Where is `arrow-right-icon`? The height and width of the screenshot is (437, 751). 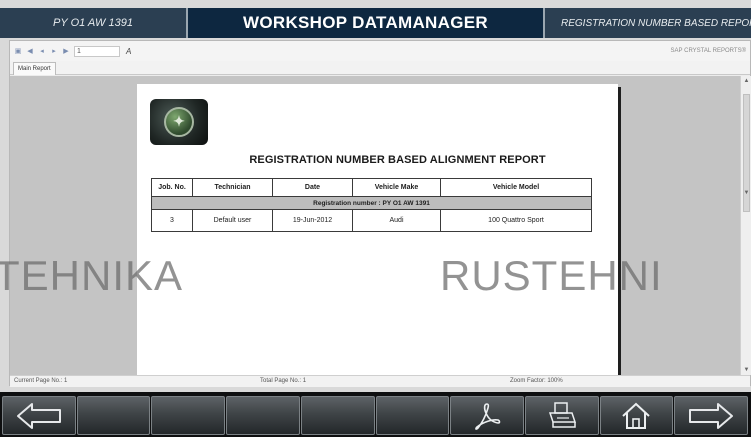
arrow-right-icon is located at coordinates (711, 415).